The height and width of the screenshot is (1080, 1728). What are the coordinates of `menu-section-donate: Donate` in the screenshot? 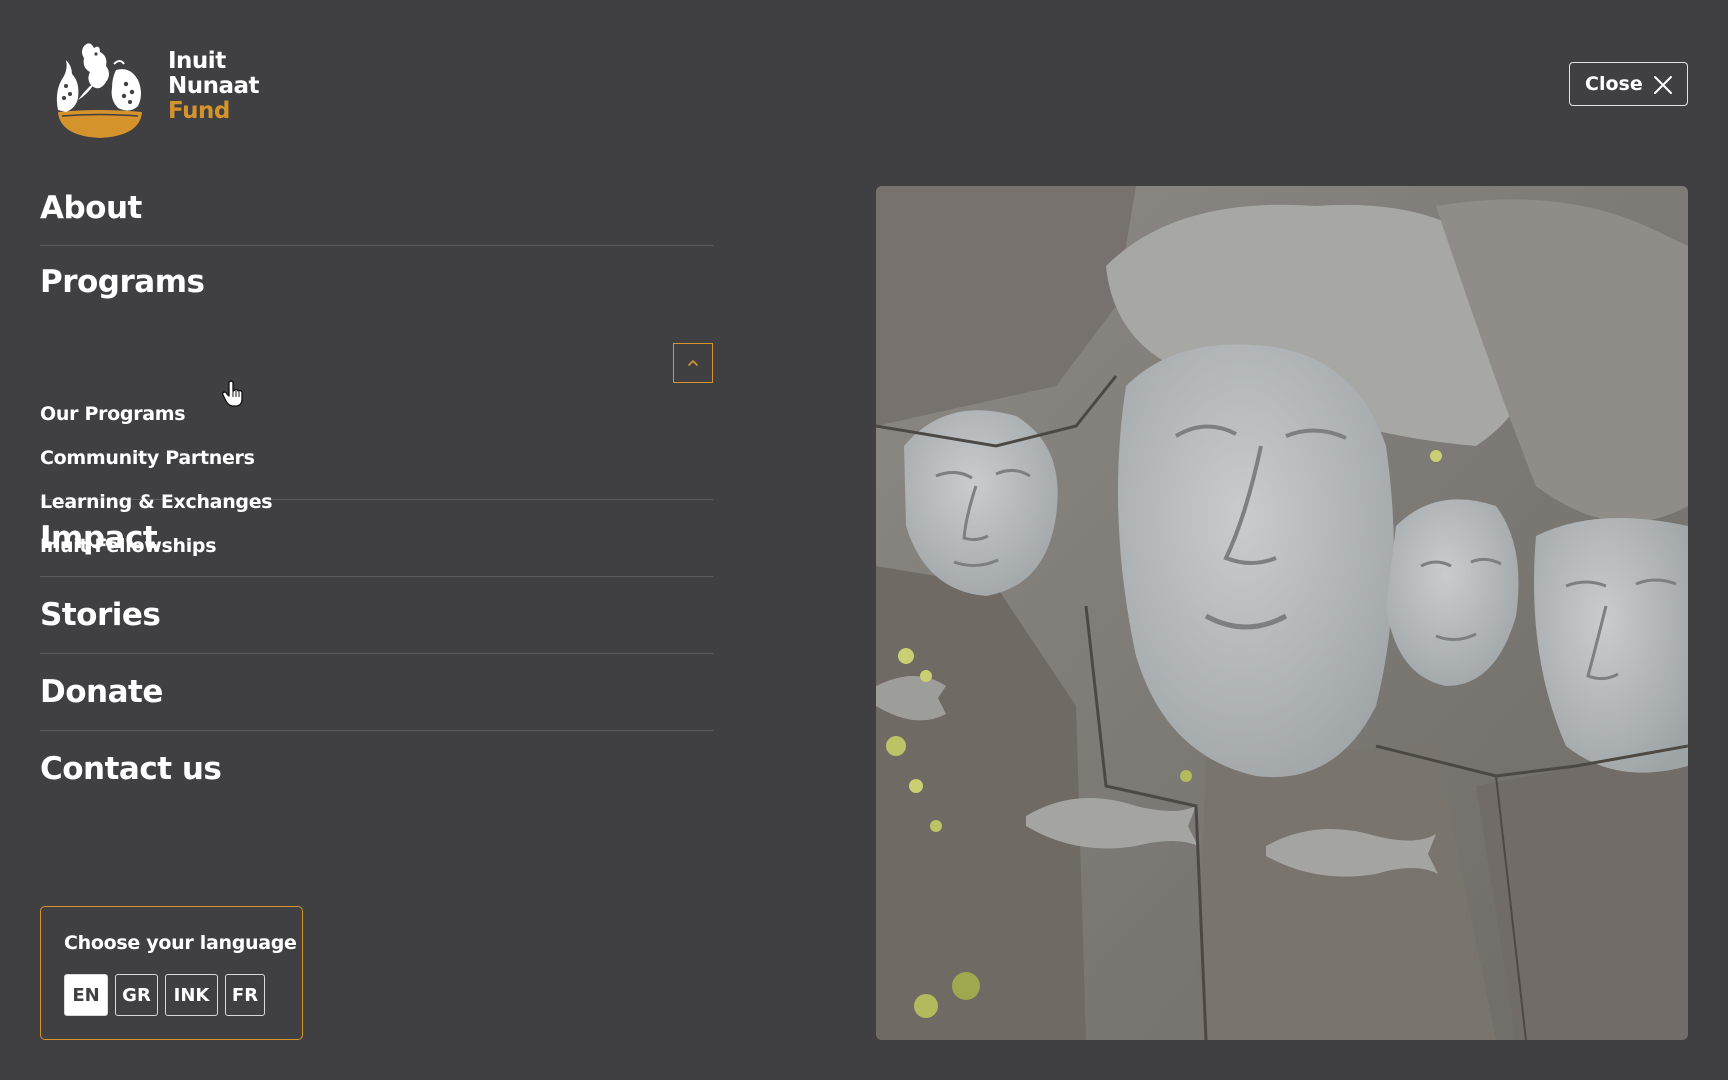 It's located at (376, 692).